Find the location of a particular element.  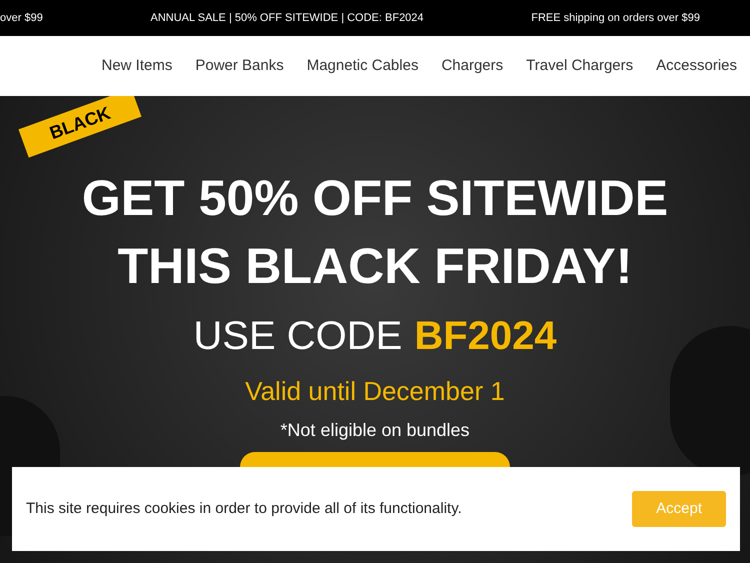

announcement-text: over $99 is located at coordinates (21, 18).